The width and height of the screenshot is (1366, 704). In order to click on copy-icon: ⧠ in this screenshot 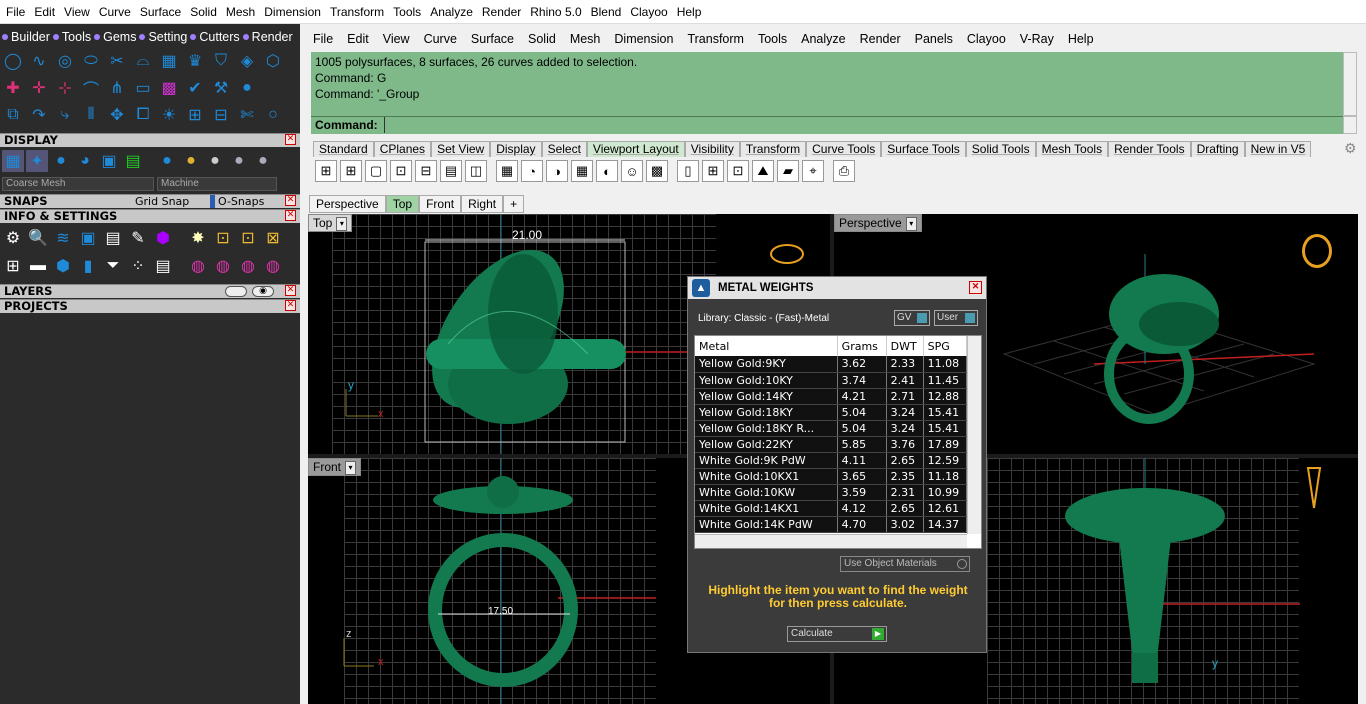, I will do `click(143, 115)`.